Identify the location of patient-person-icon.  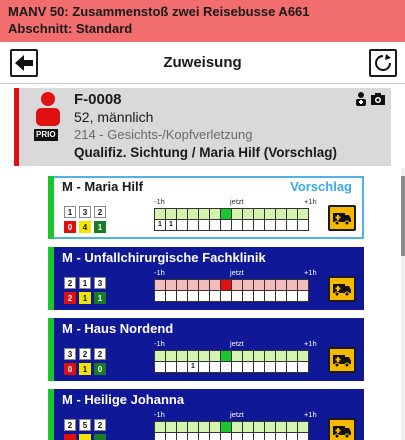
(48, 109).